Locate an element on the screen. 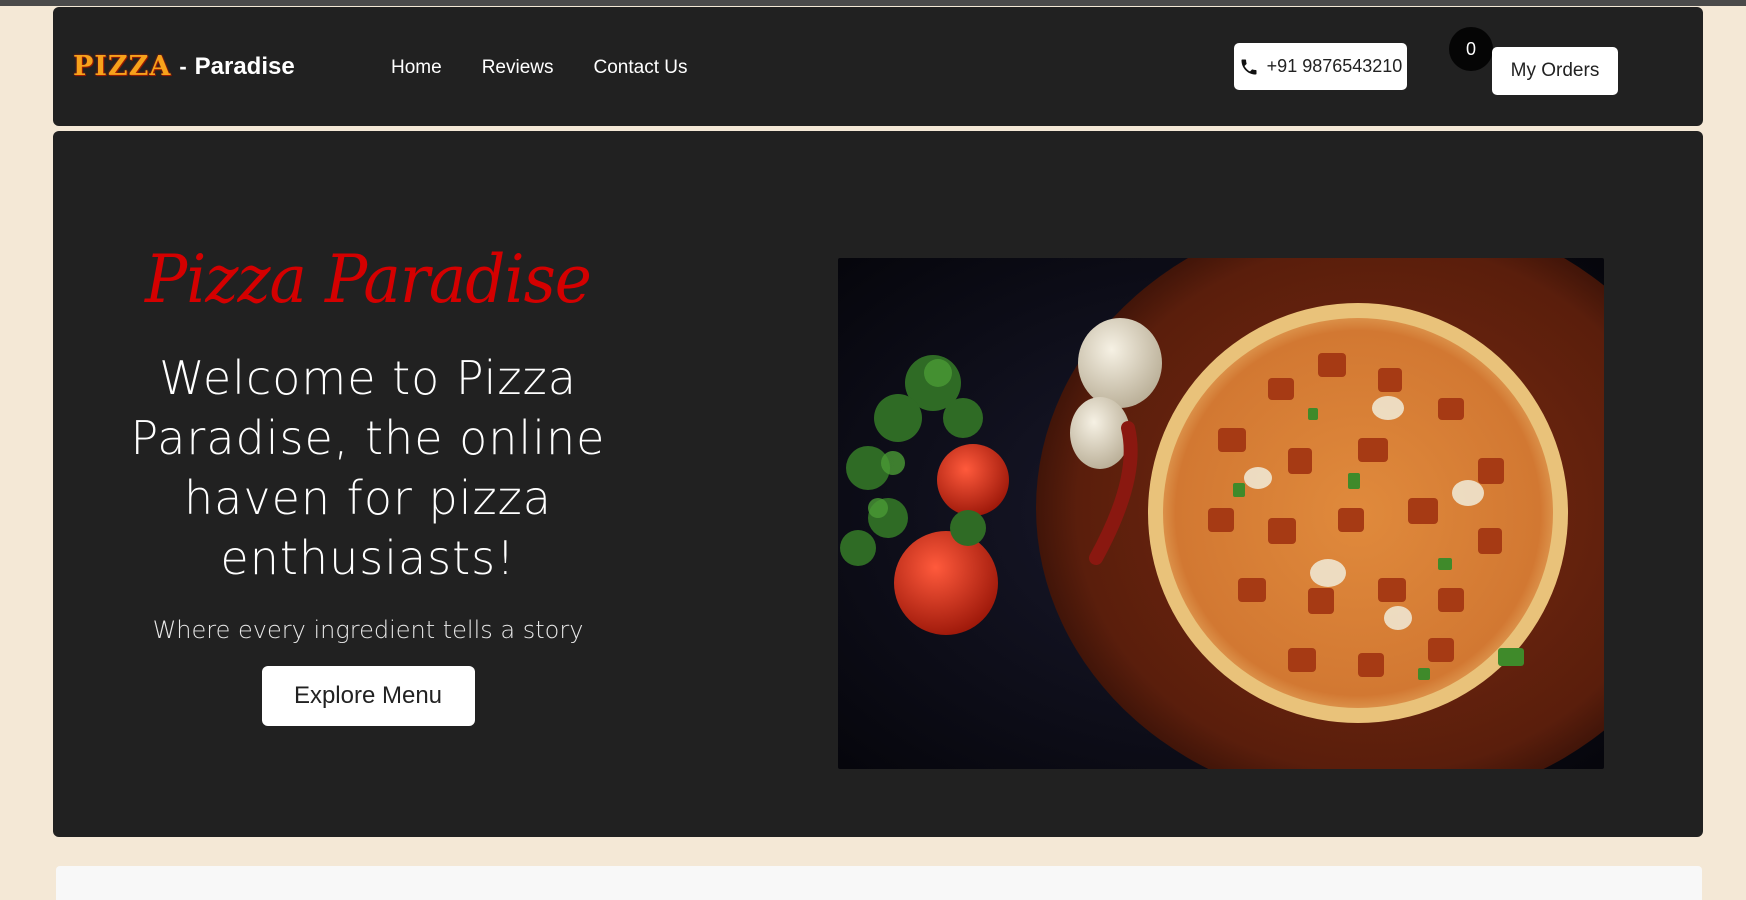 The width and height of the screenshot is (1746, 900). nav-home-link: Home is located at coordinates (416, 68).